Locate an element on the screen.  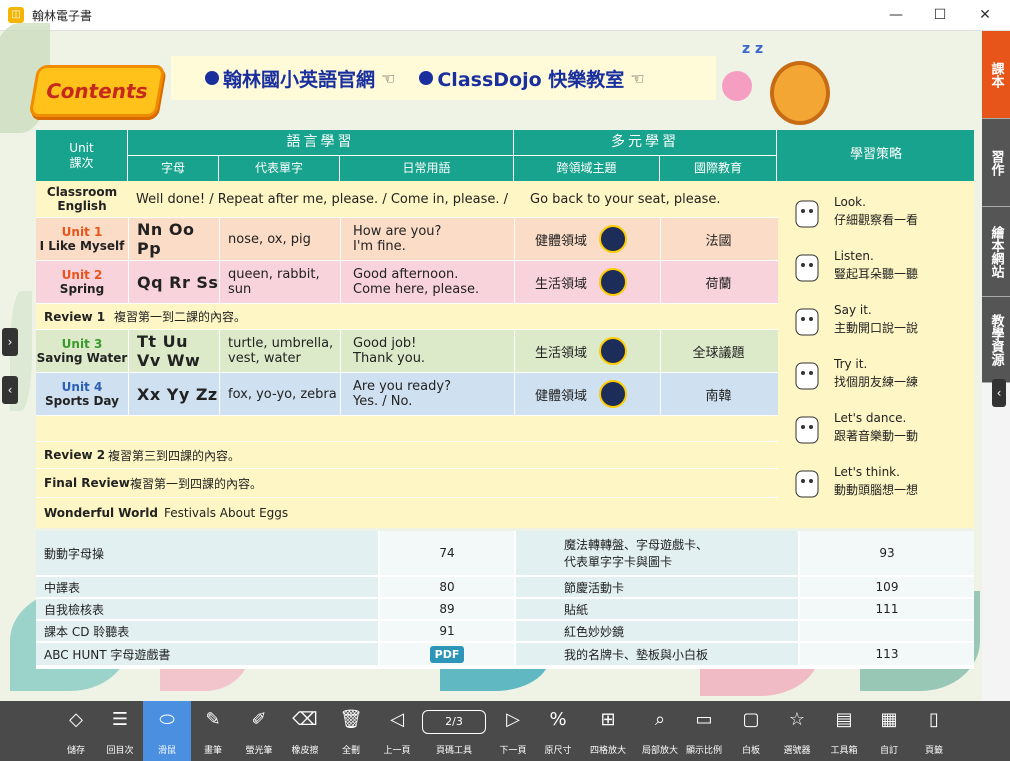
appendix-row: 中譯表 80 節慶活動卡 109 is located at coordinates (505, 587).